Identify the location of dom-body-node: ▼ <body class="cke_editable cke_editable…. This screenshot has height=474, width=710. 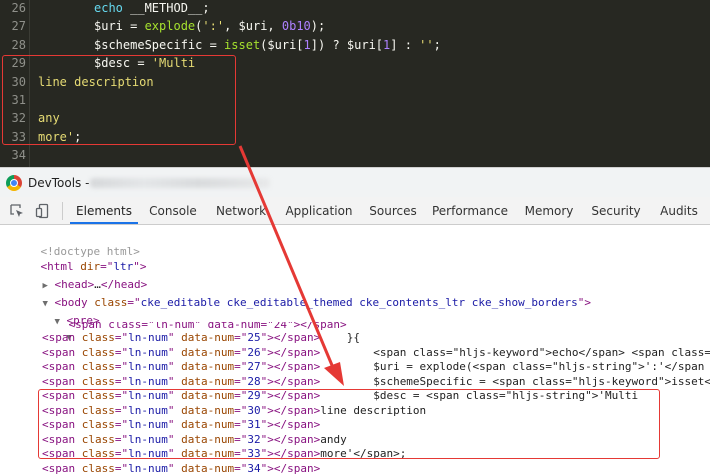
(363, 294).